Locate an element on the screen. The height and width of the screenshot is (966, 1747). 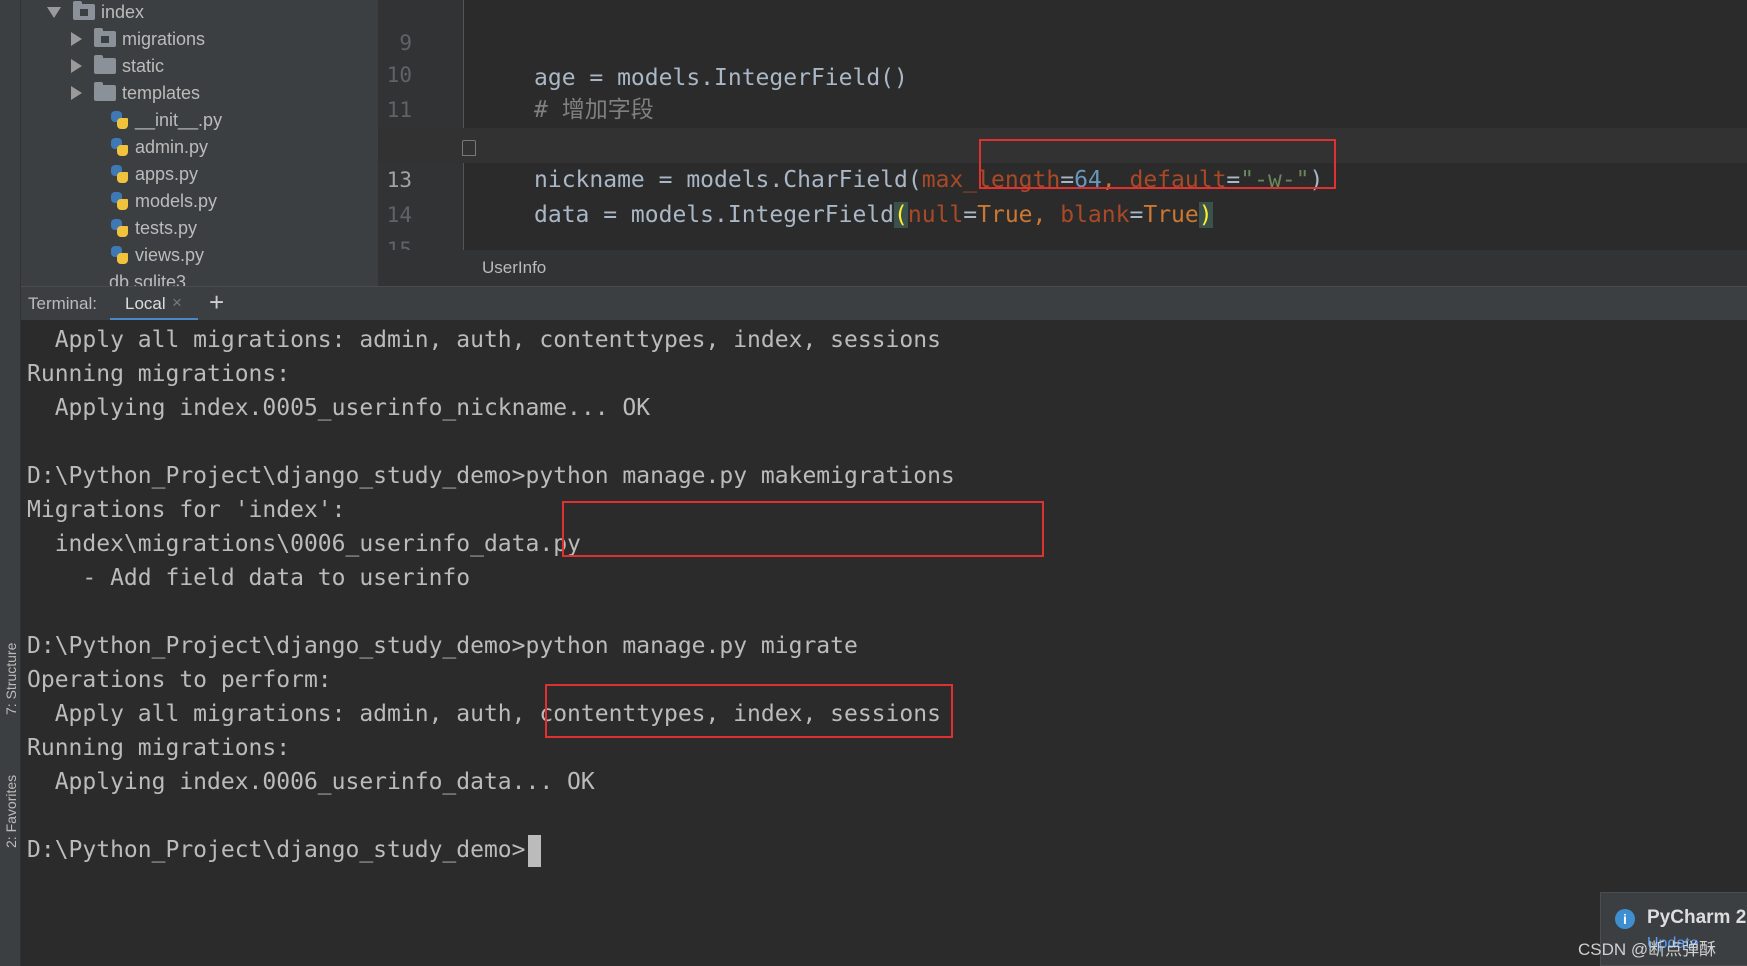
structure-tool-label: 7: Structure is located at coordinates (11, 678).